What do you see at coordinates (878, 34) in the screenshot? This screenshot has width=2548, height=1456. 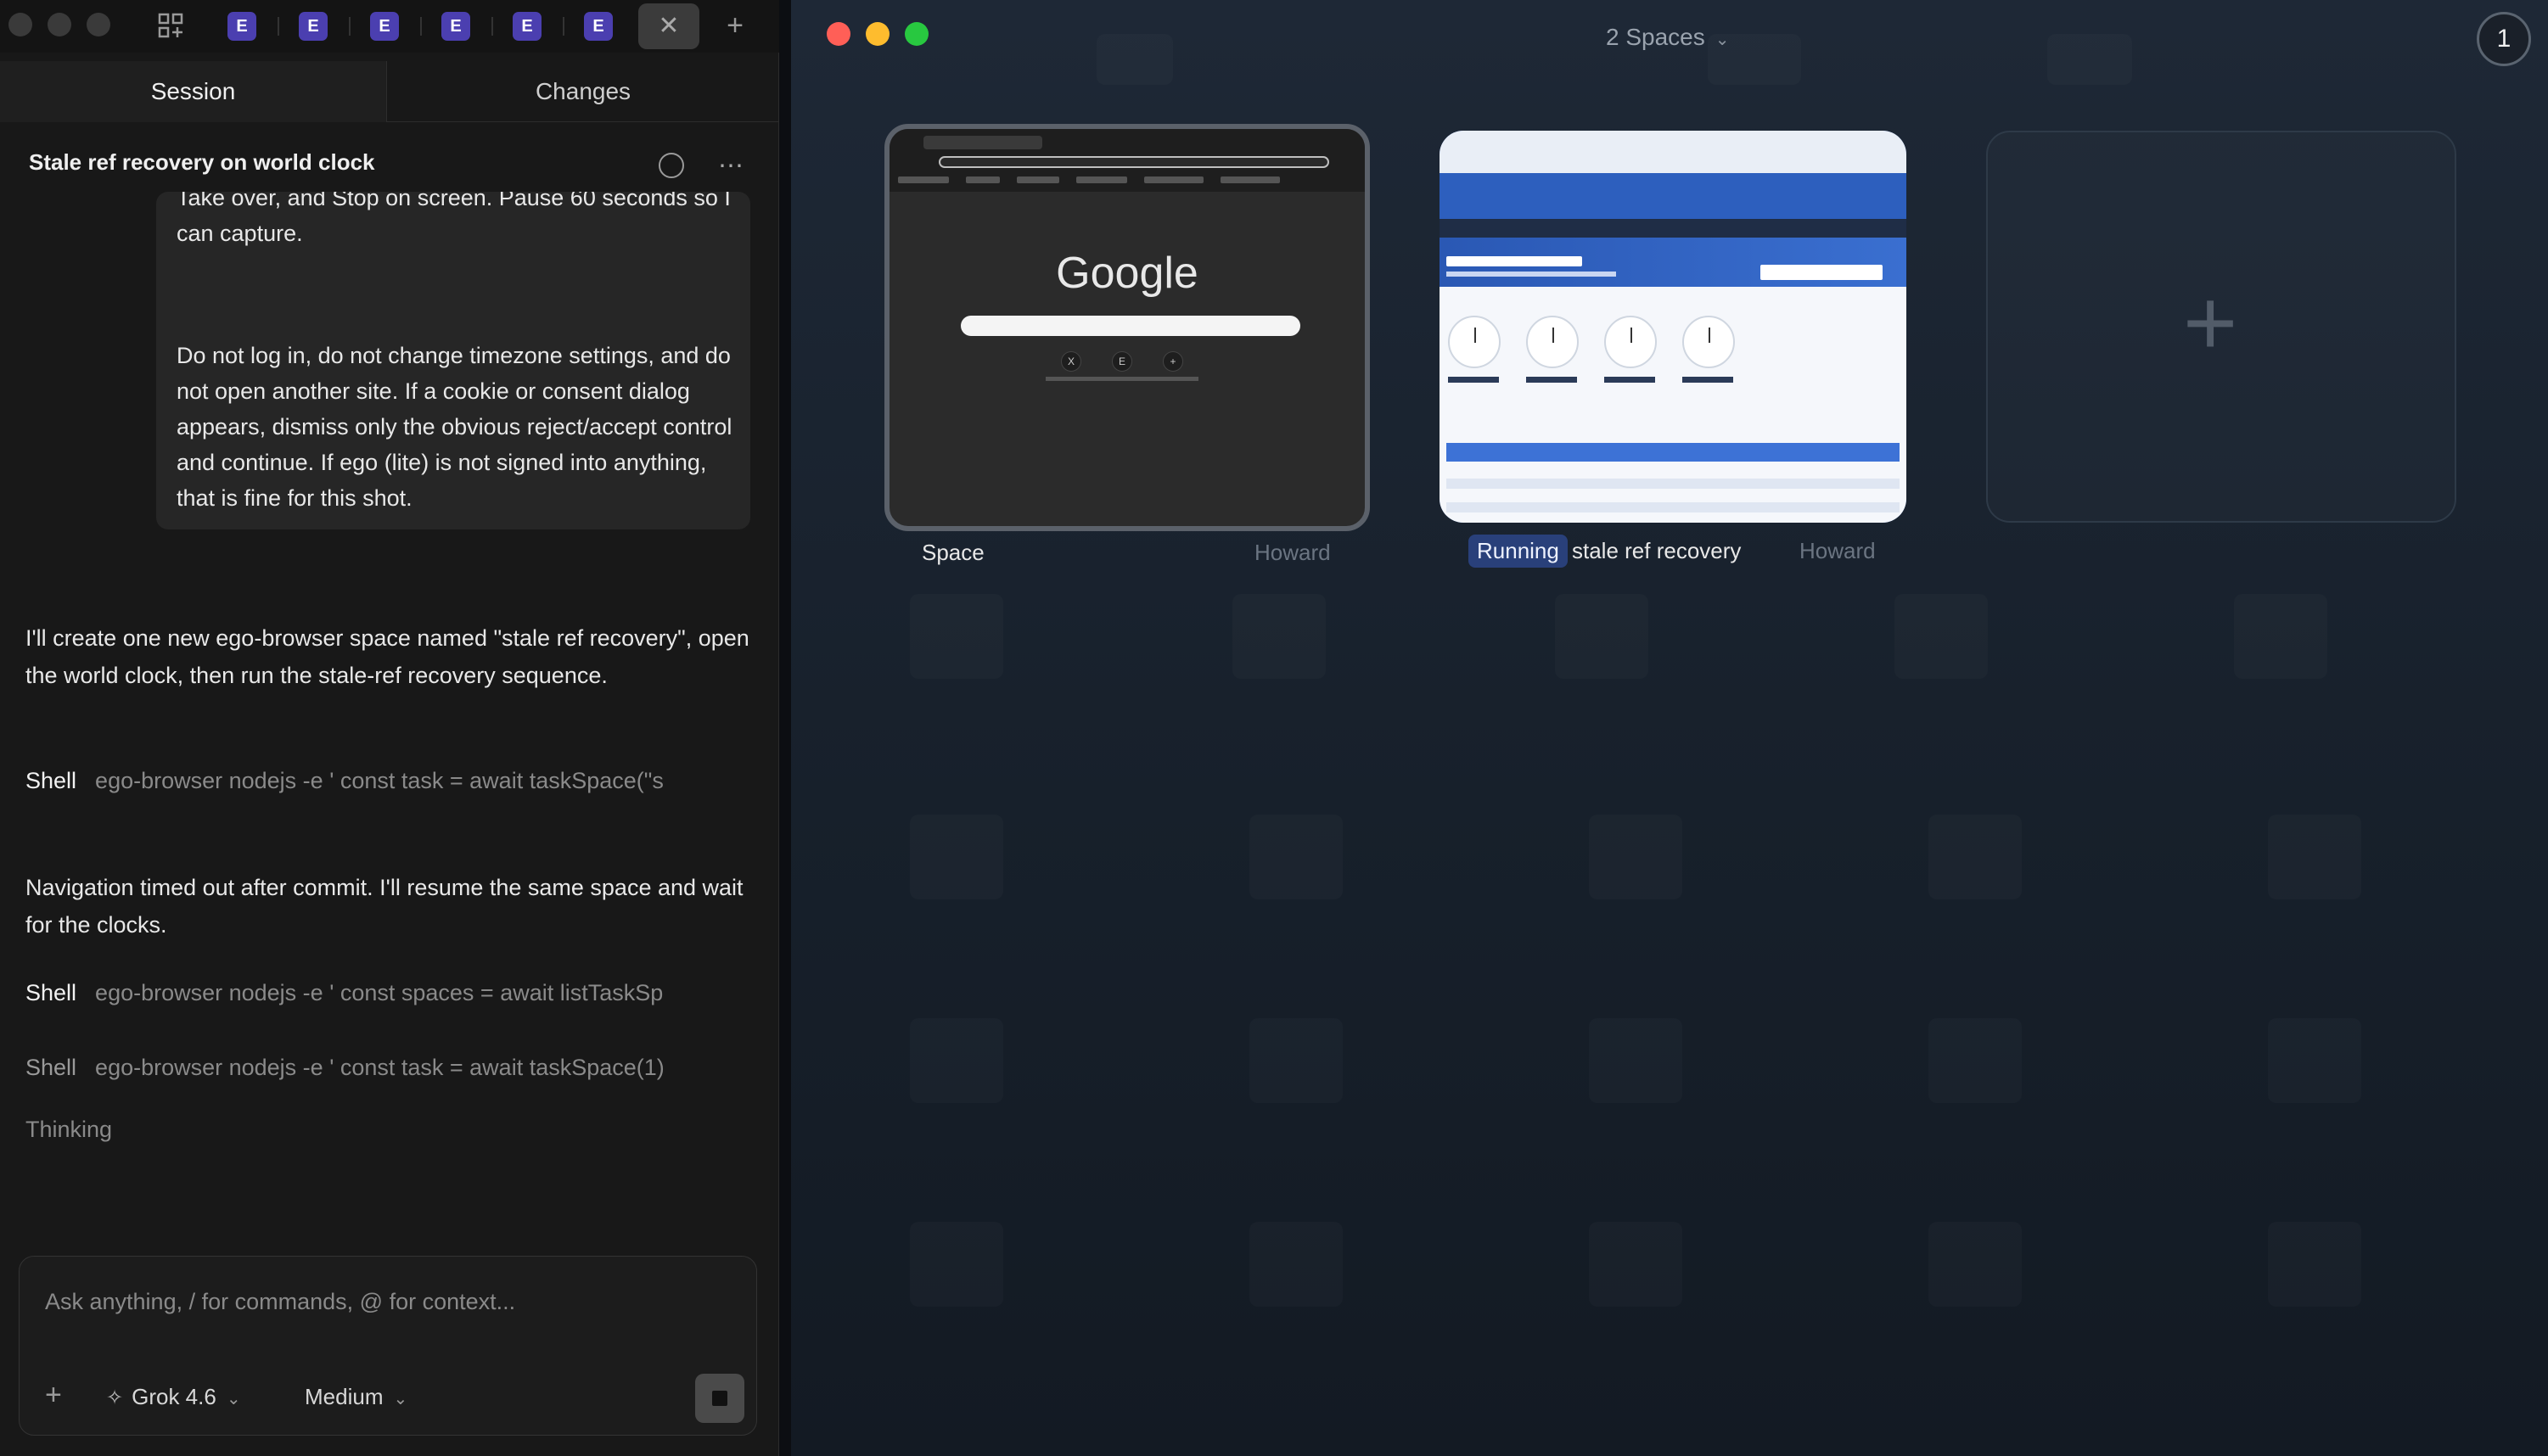 I see `minimize-window-button` at bounding box center [878, 34].